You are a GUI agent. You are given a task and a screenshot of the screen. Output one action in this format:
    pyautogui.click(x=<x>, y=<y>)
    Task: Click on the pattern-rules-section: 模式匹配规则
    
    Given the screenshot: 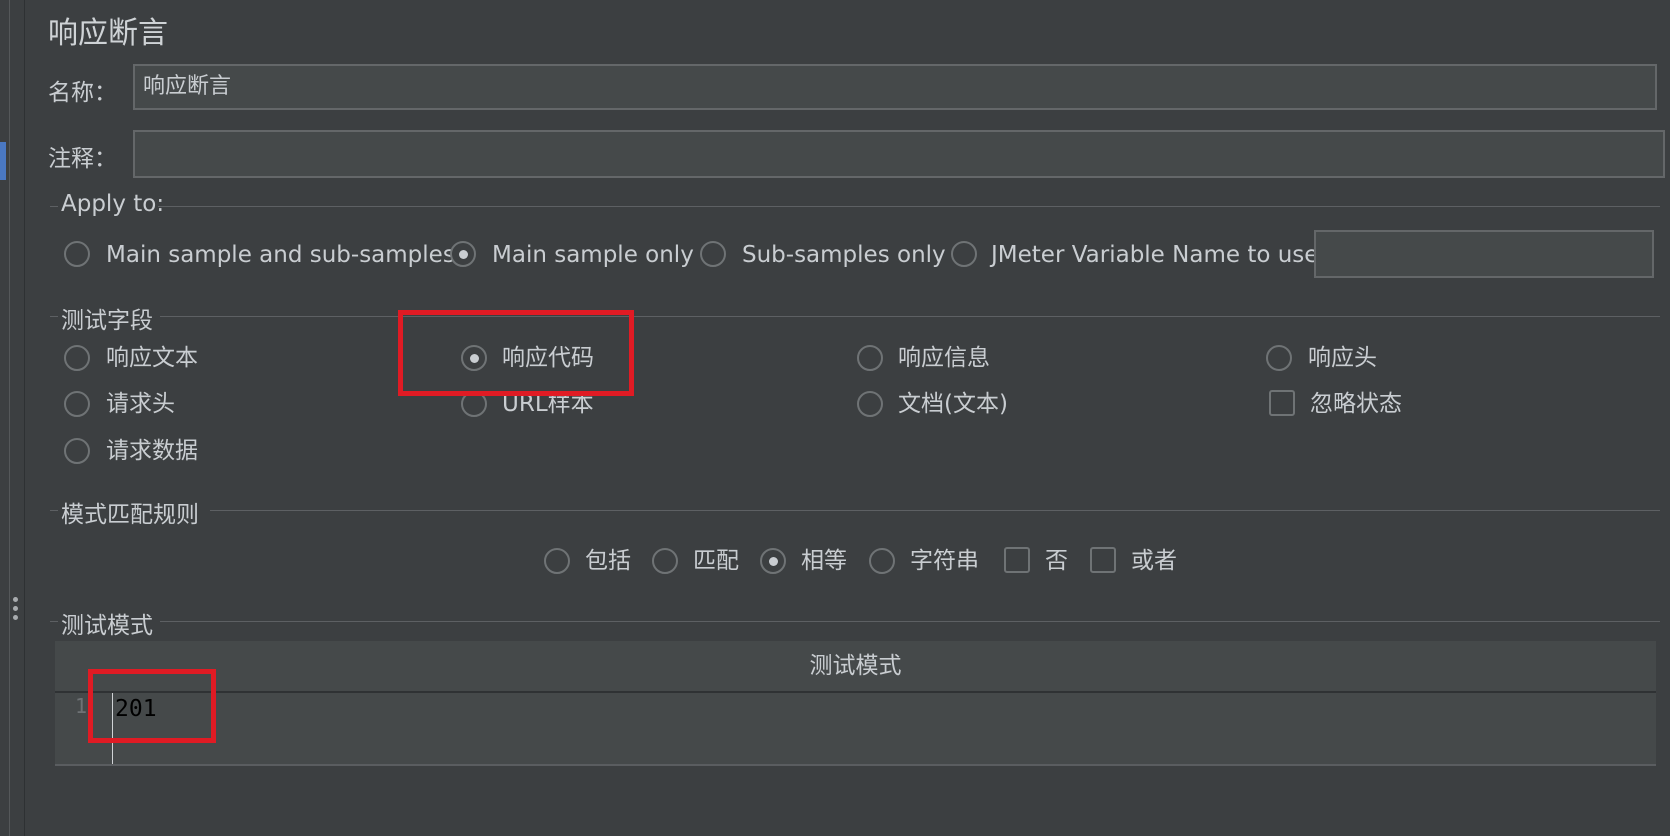 What is the action you would take?
    pyautogui.click(x=855, y=511)
    